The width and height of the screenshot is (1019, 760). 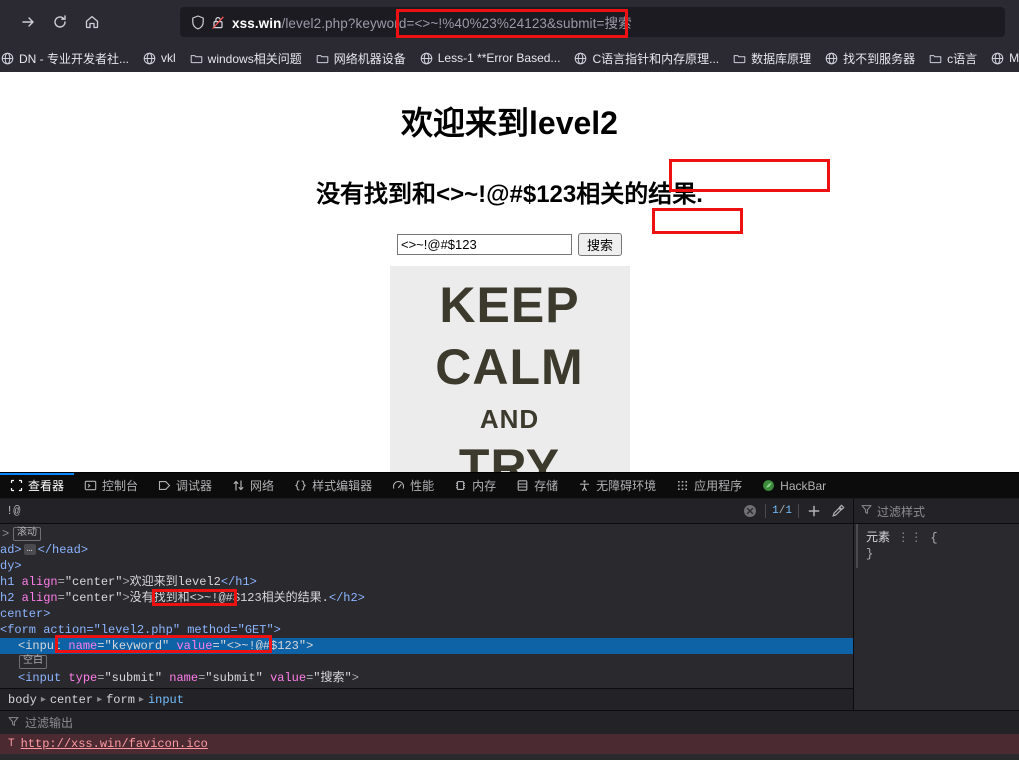 I want to click on tab-memory: 内存, so click(x=475, y=485).